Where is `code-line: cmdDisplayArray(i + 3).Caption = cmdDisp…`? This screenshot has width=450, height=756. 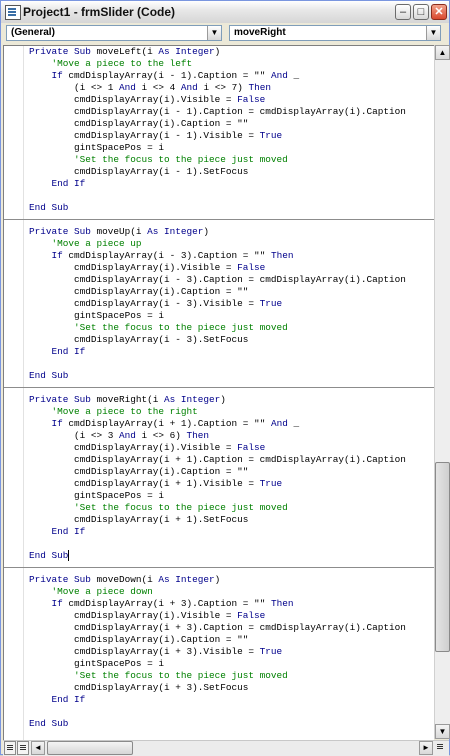
code-line: cmdDisplayArray(i + 3).Caption = cmdDisp… is located at coordinates (231, 628).